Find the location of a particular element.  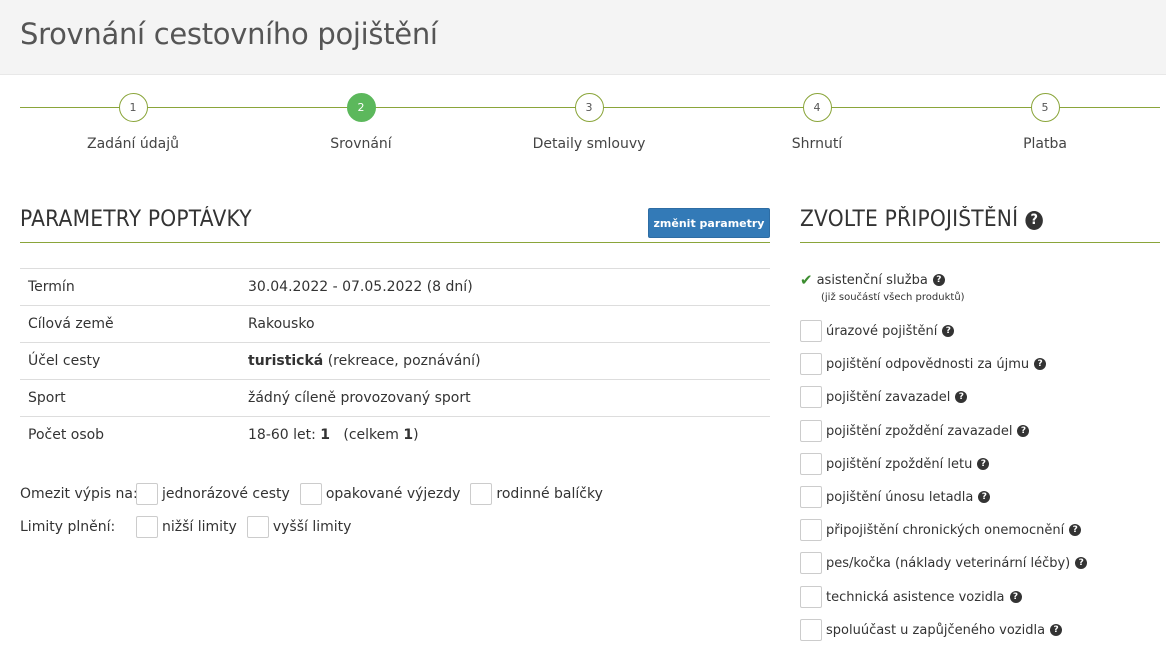

step-5-label: Platba is located at coordinates (1045, 144).